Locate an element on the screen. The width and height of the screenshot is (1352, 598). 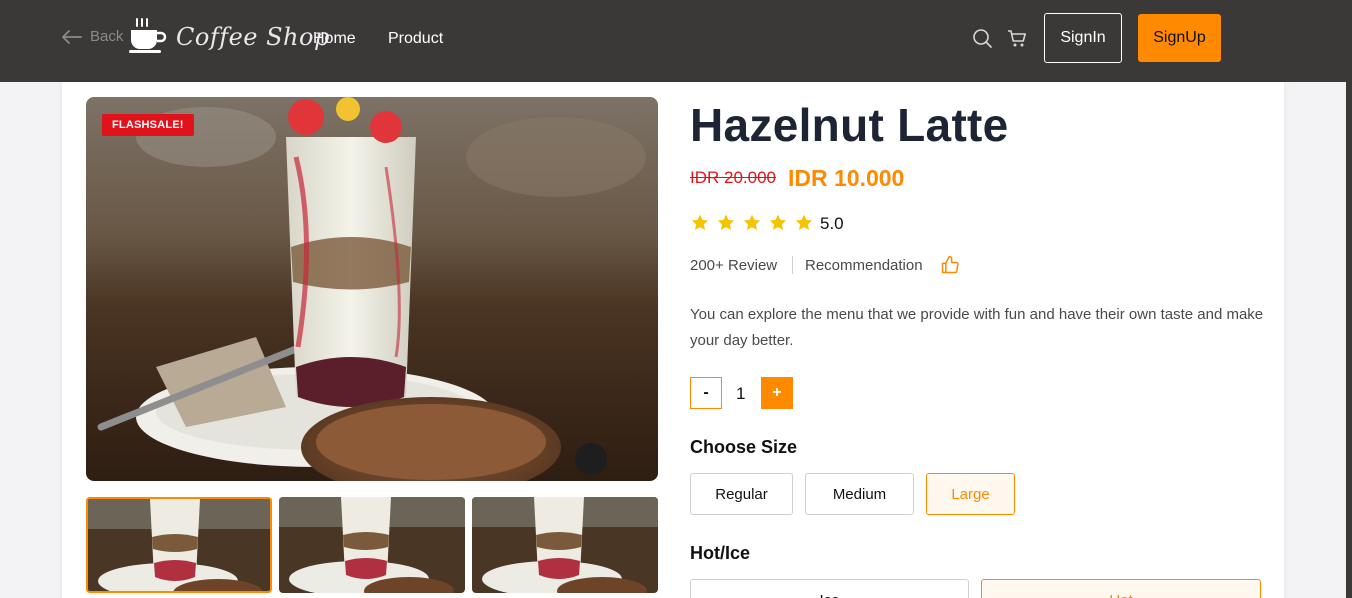
search-icon is located at coordinates (982, 38).